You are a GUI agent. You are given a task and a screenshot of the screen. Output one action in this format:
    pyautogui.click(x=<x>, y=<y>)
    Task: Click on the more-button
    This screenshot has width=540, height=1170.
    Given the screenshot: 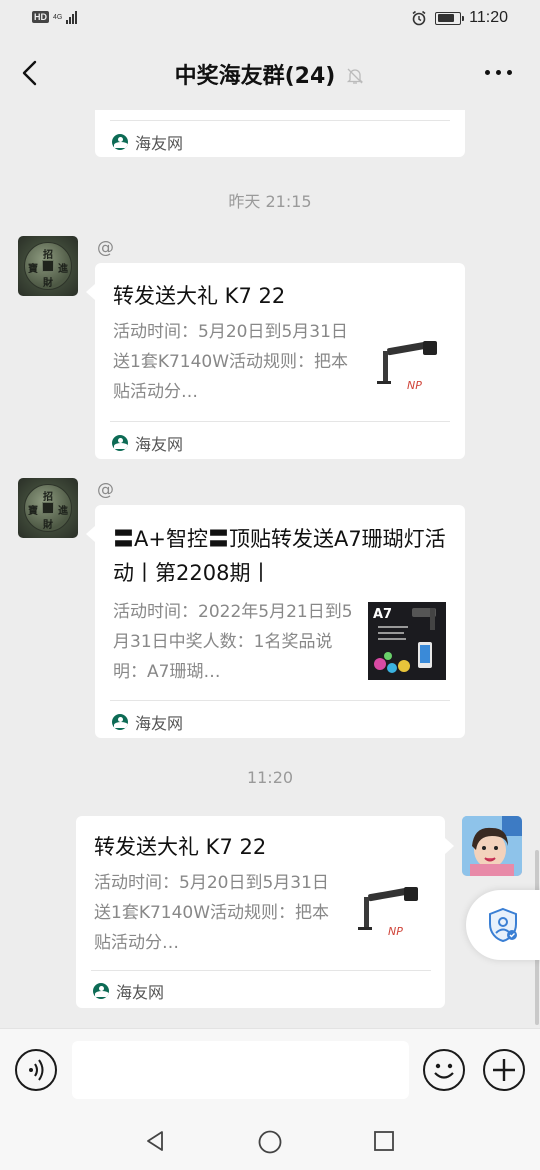 What is the action you would take?
    pyautogui.click(x=498, y=72)
    